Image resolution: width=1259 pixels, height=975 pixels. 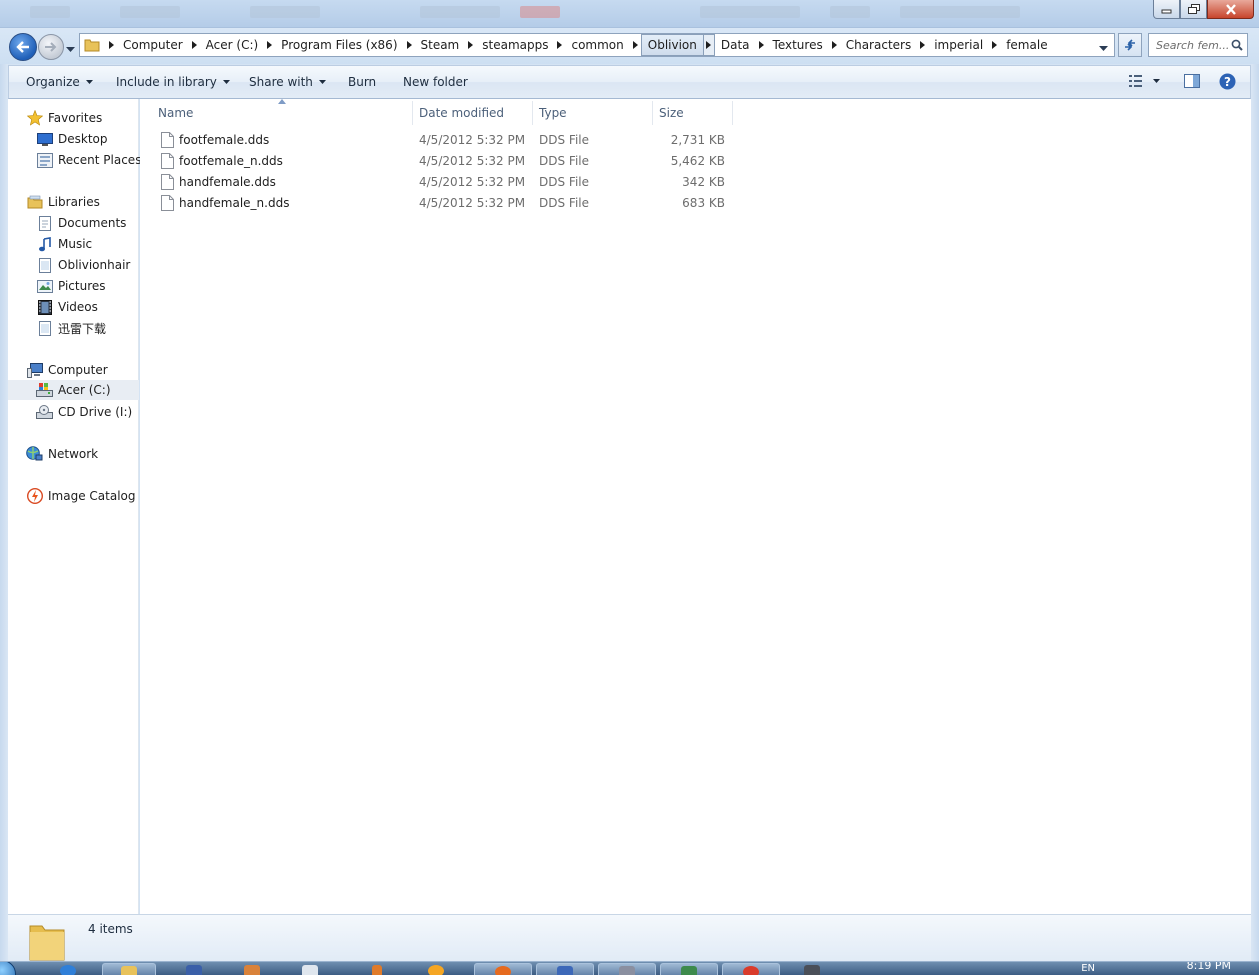 I want to click on taskbar-chrome-button, so click(x=751, y=969).